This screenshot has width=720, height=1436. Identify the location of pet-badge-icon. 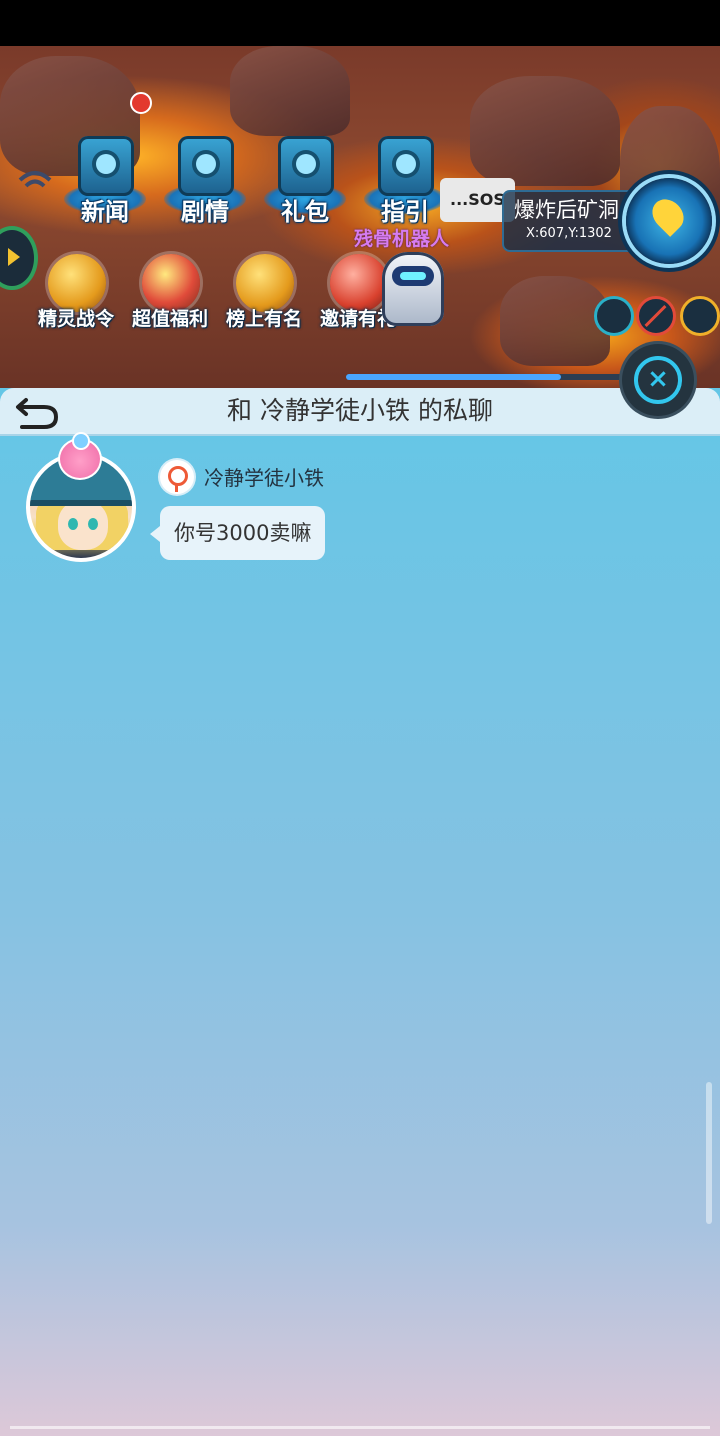
(80, 456).